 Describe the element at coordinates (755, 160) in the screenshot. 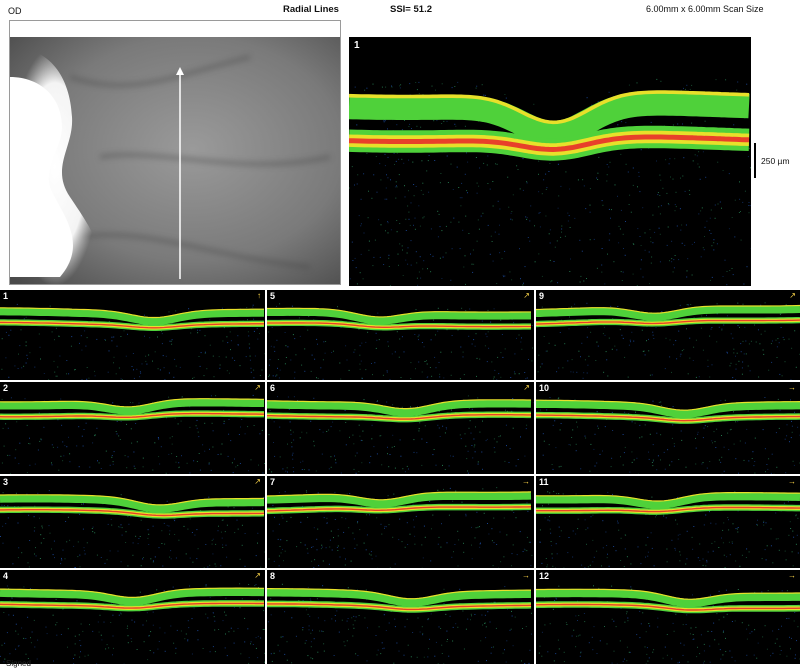

I see `scale-bar` at that location.